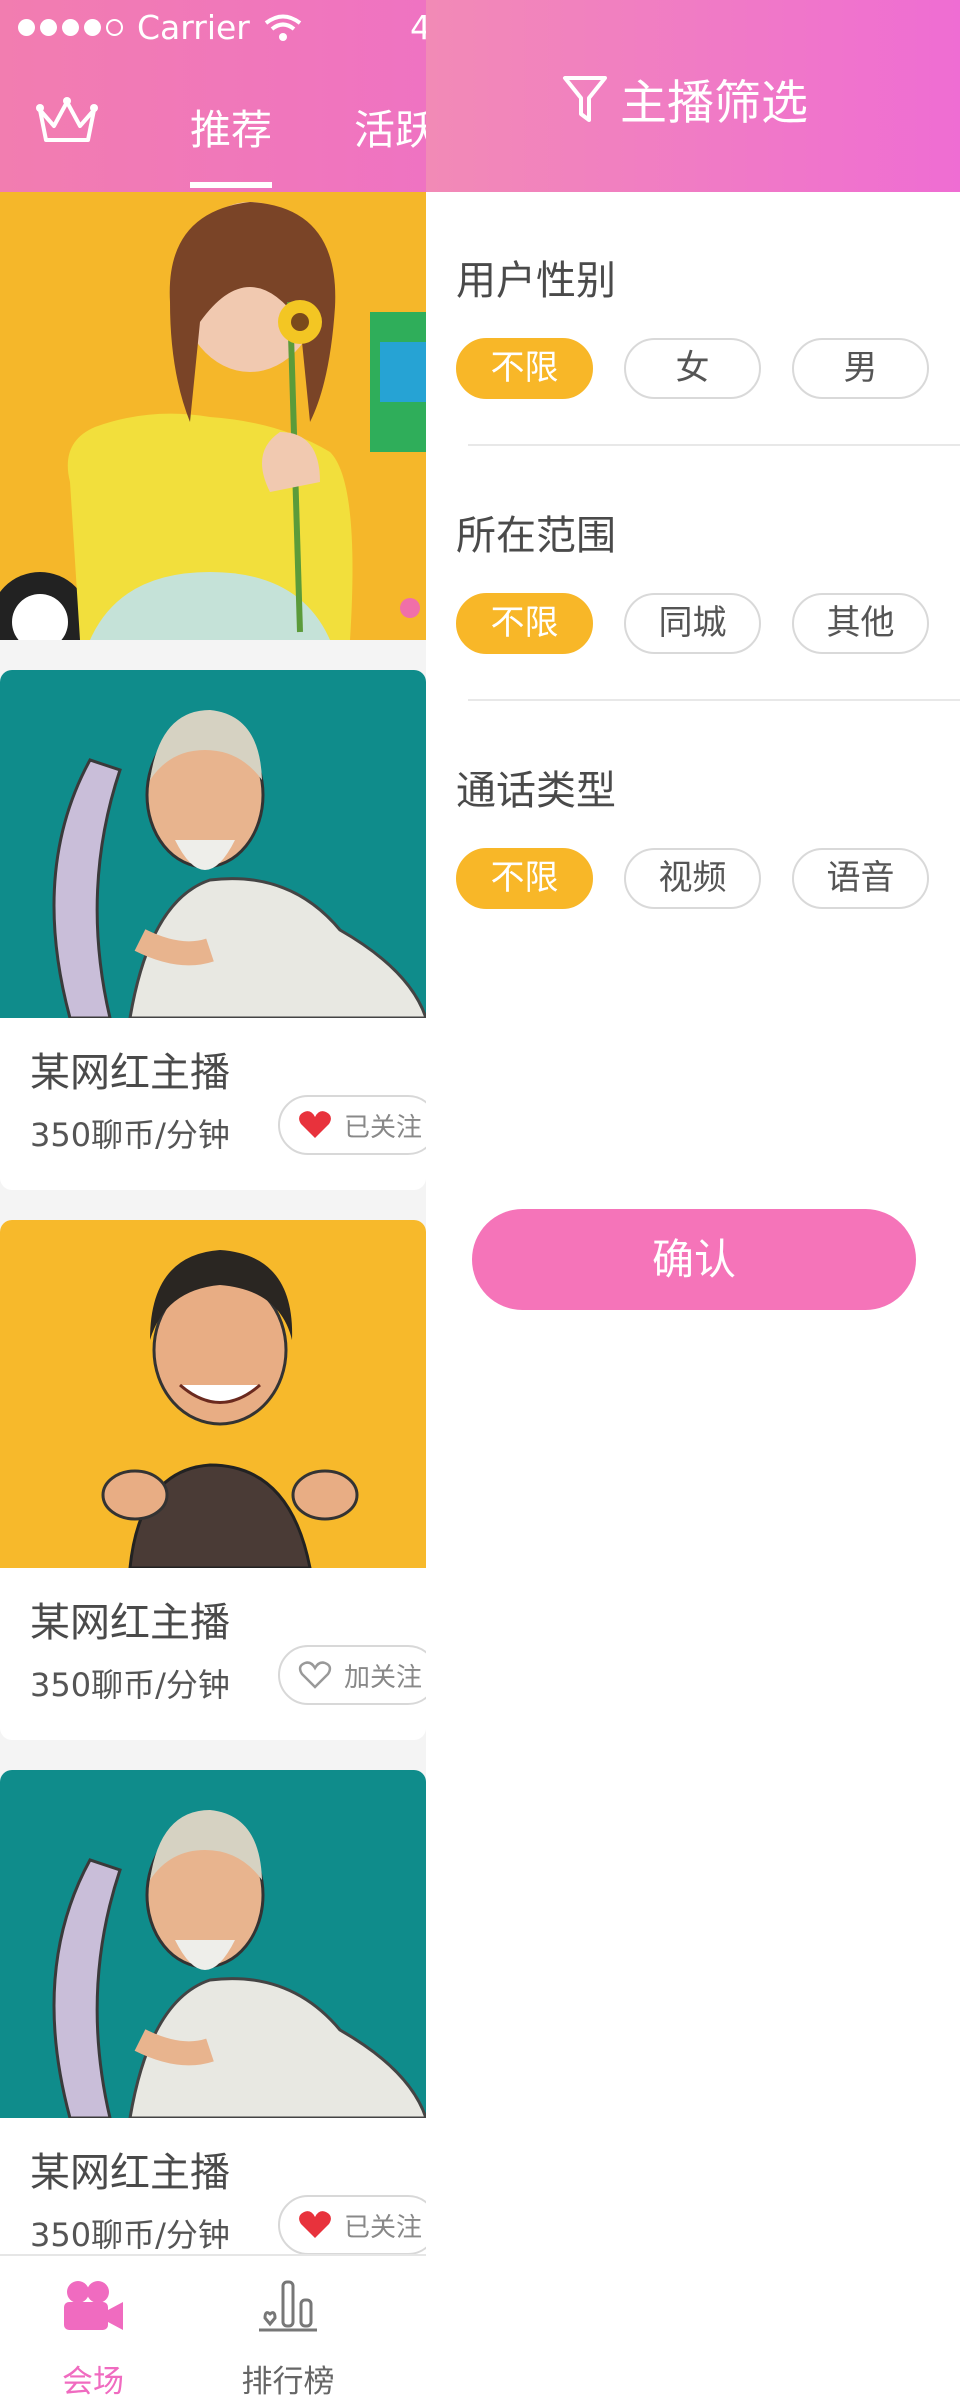 This screenshot has height=2400, width=960. I want to click on follow-button: 加关注, so click(352, 1675).